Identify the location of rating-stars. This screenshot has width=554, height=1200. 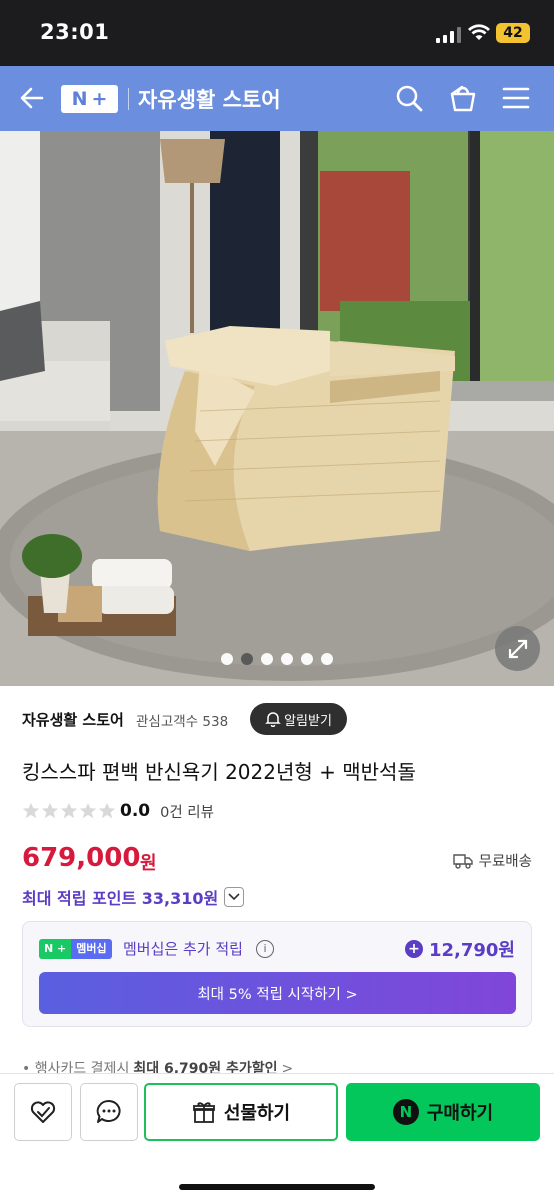
(69, 811).